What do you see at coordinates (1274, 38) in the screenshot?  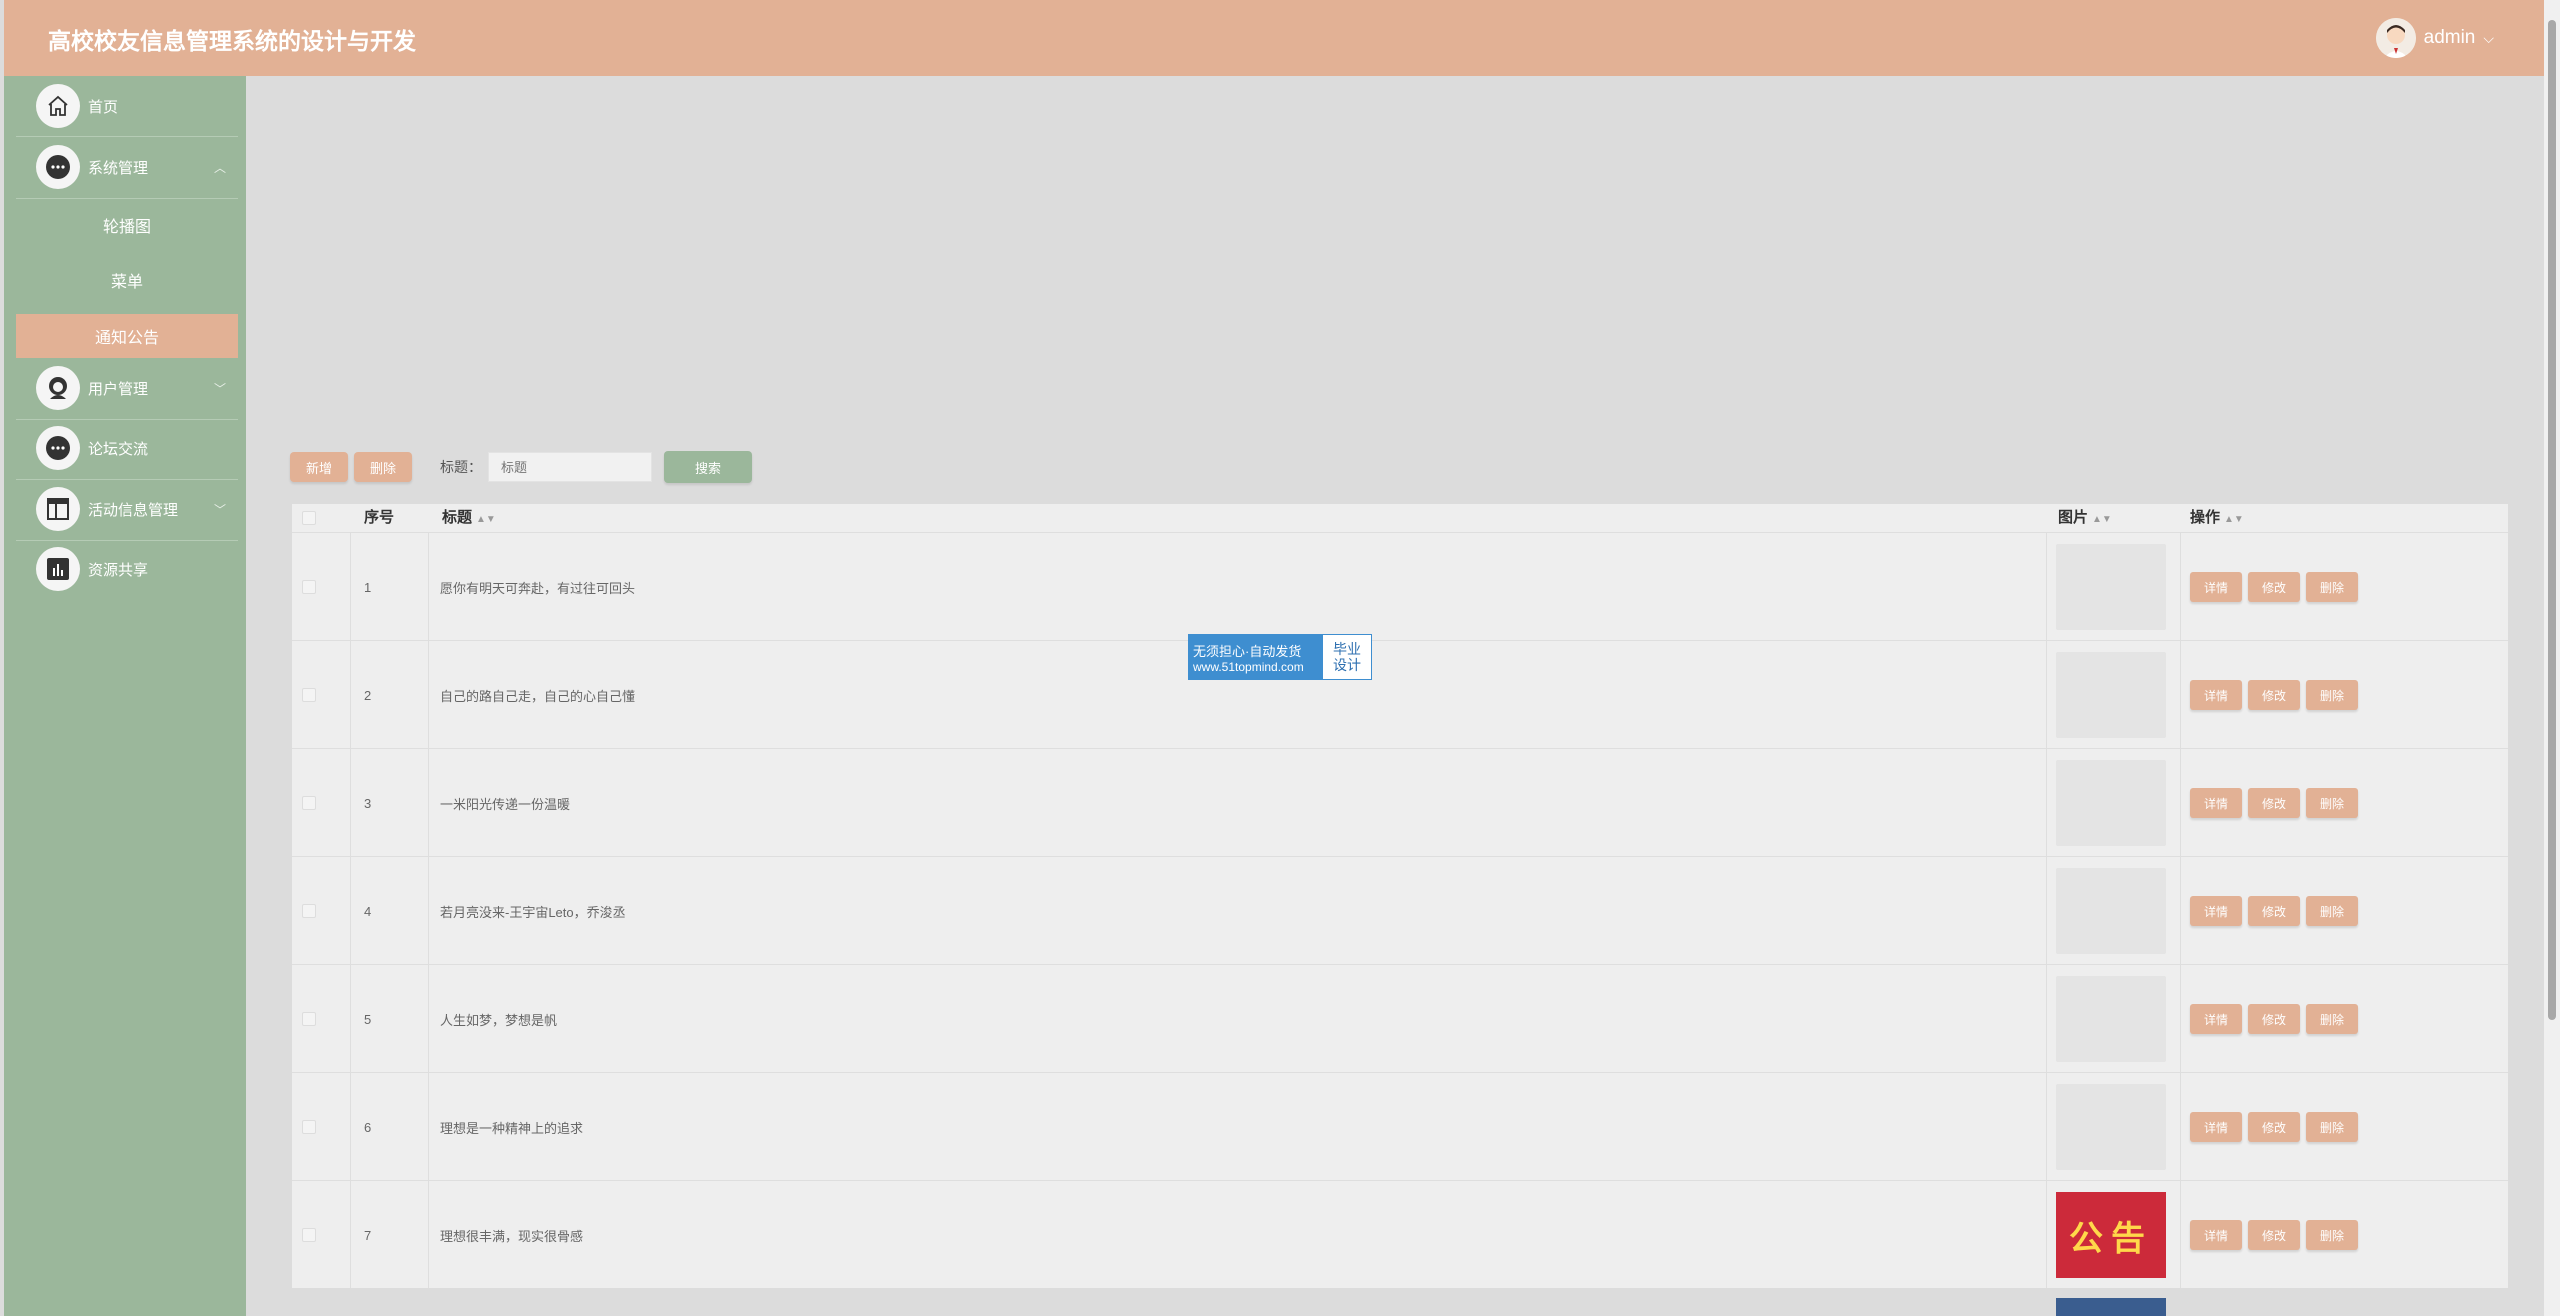 I see `top-header: 高校校友信息管理系统的设计与开发 admin ⌵` at bounding box center [1274, 38].